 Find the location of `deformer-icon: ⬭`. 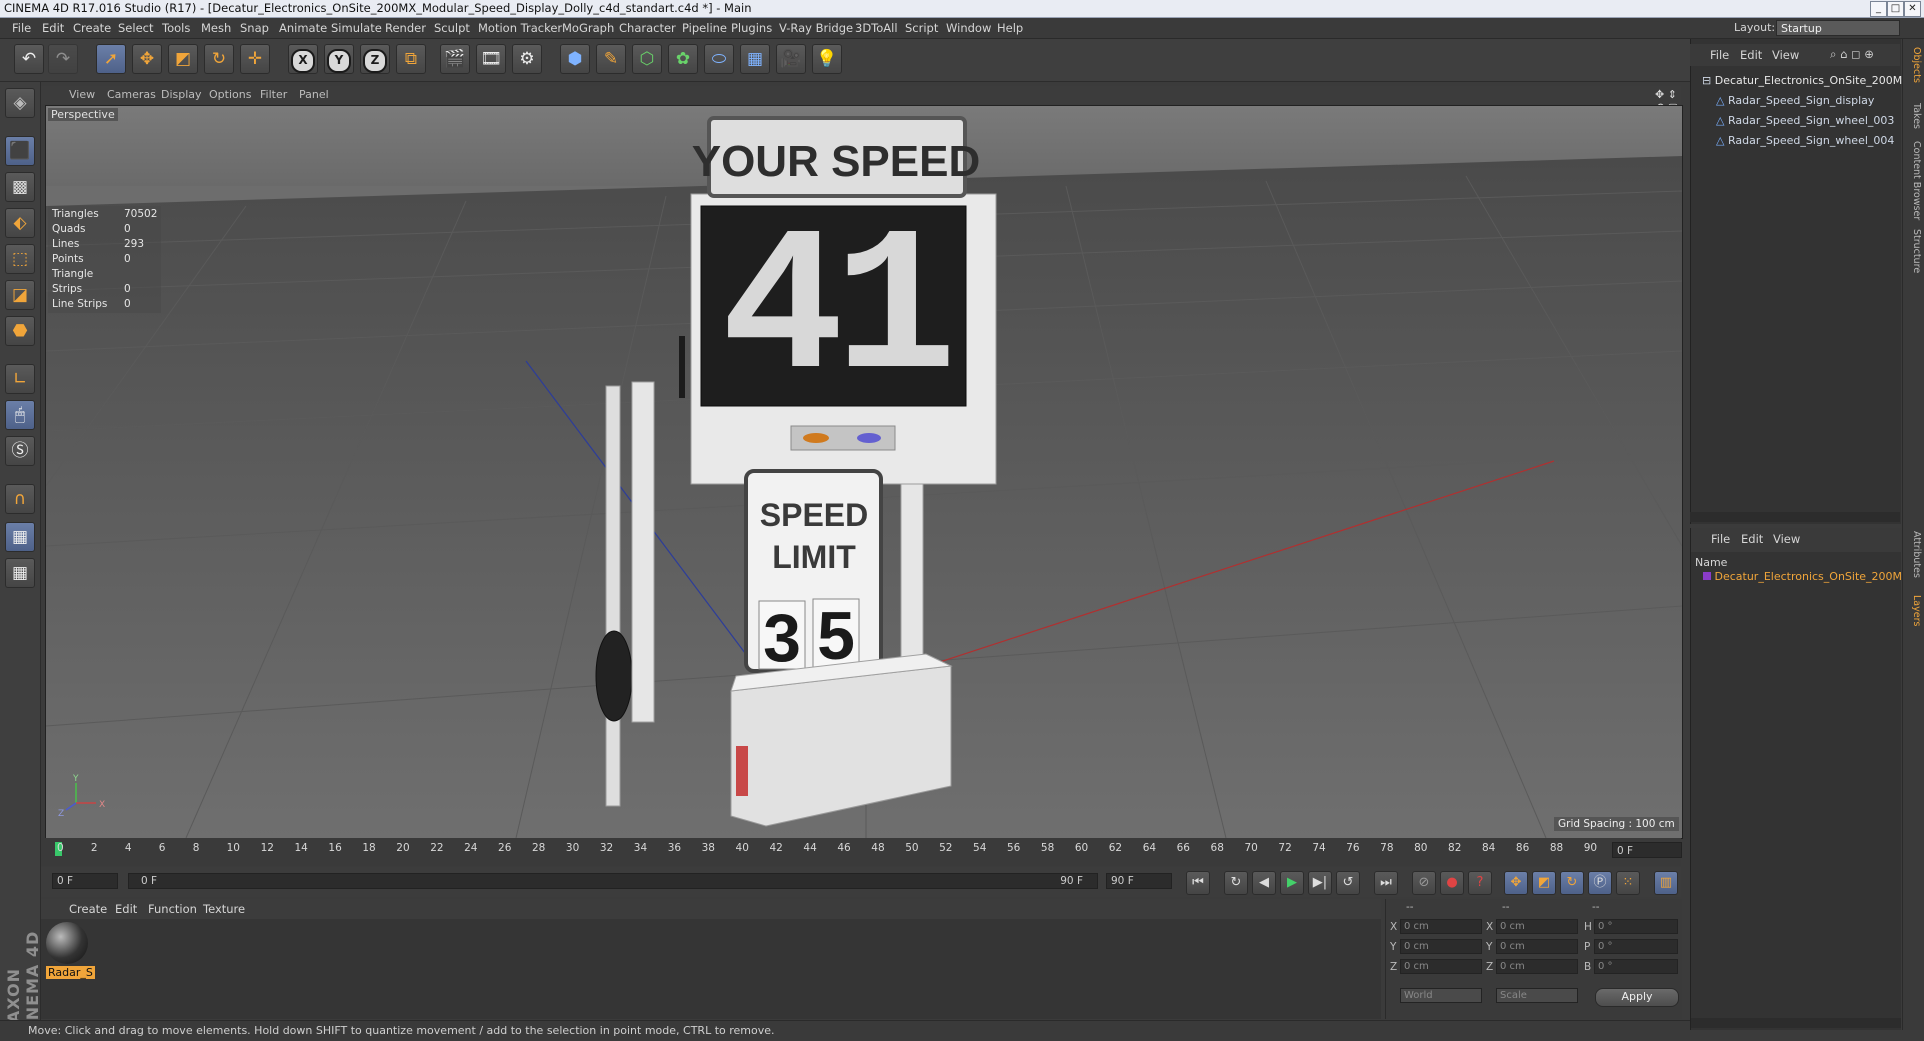

deformer-icon: ⬭ is located at coordinates (719, 59).